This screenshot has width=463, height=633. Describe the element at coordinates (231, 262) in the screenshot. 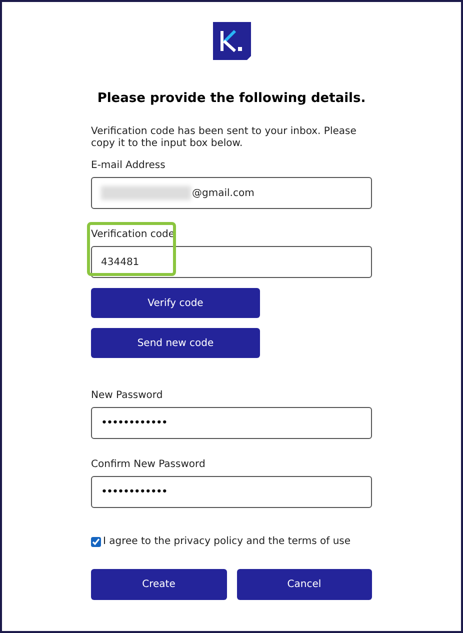

I see `input-field: 434481` at that location.